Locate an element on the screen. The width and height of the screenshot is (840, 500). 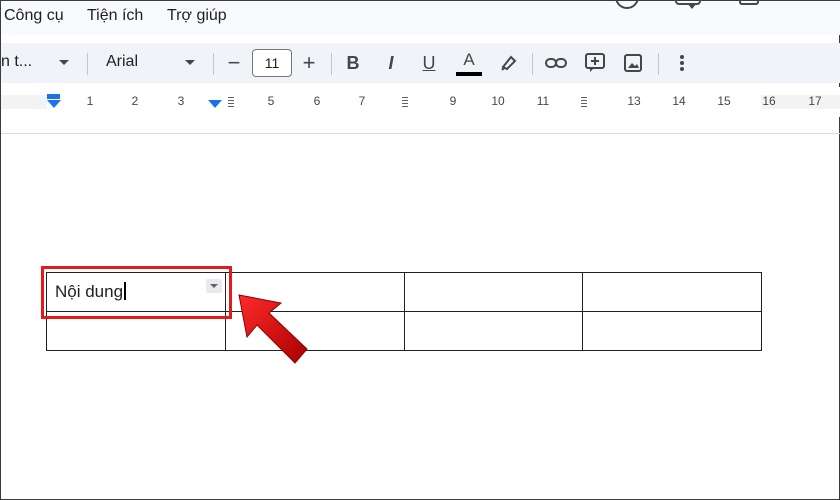
table-row: Nội dung is located at coordinates (404, 292).